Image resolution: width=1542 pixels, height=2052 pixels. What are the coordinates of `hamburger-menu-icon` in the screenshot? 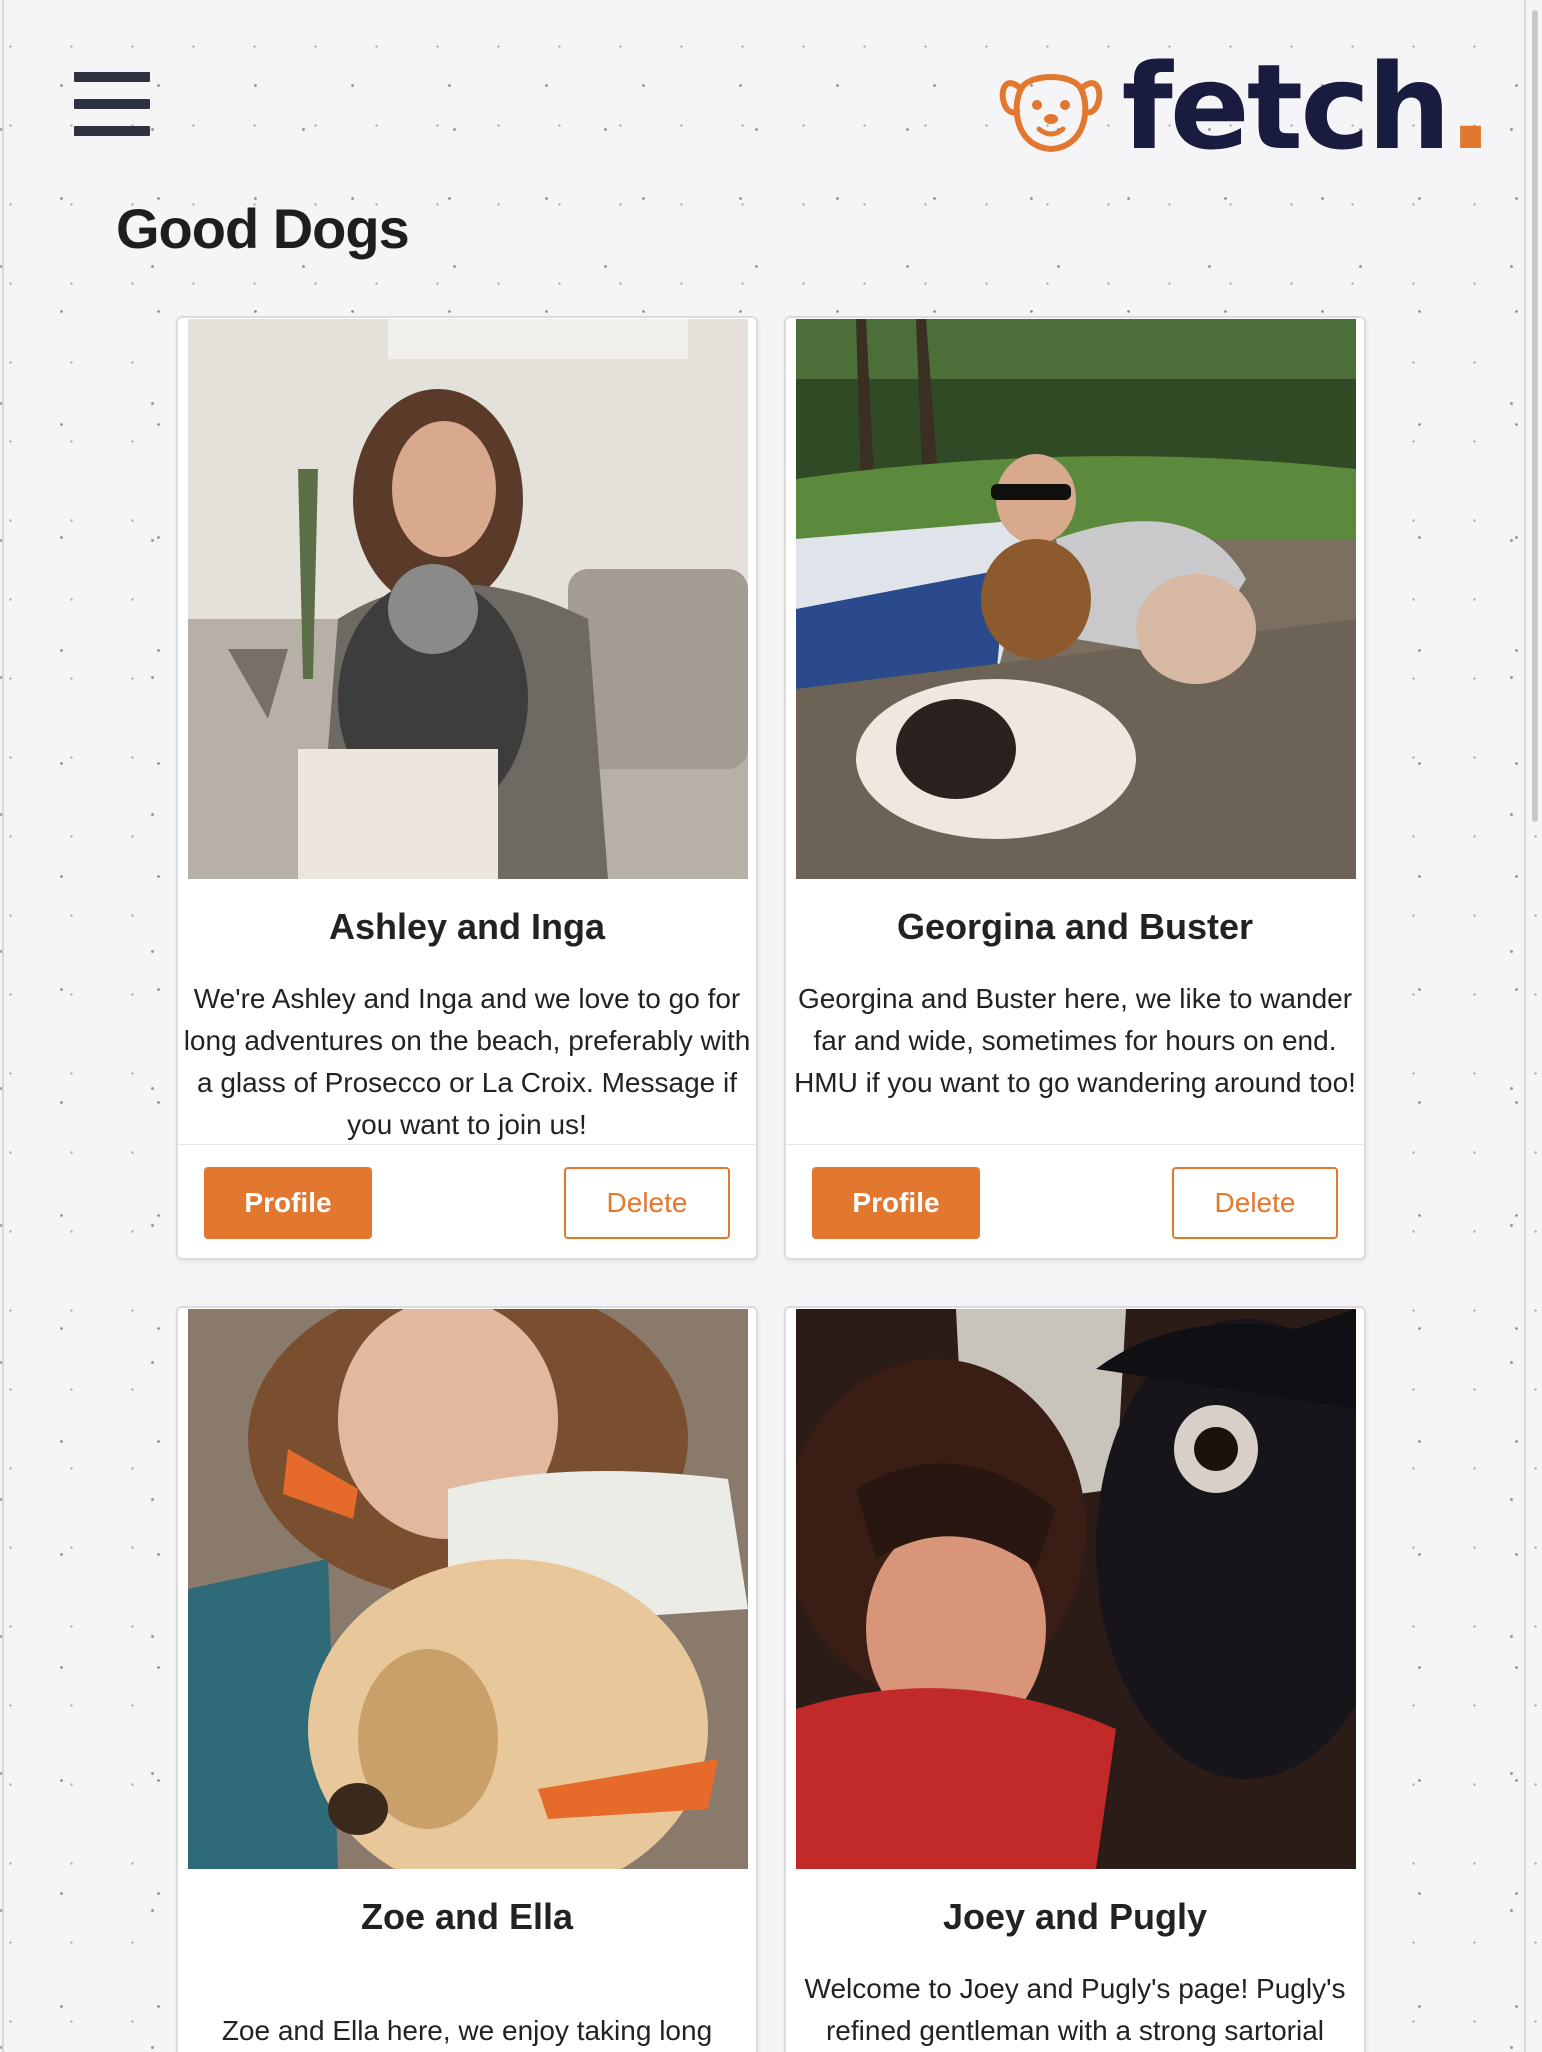 It's located at (112, 104).